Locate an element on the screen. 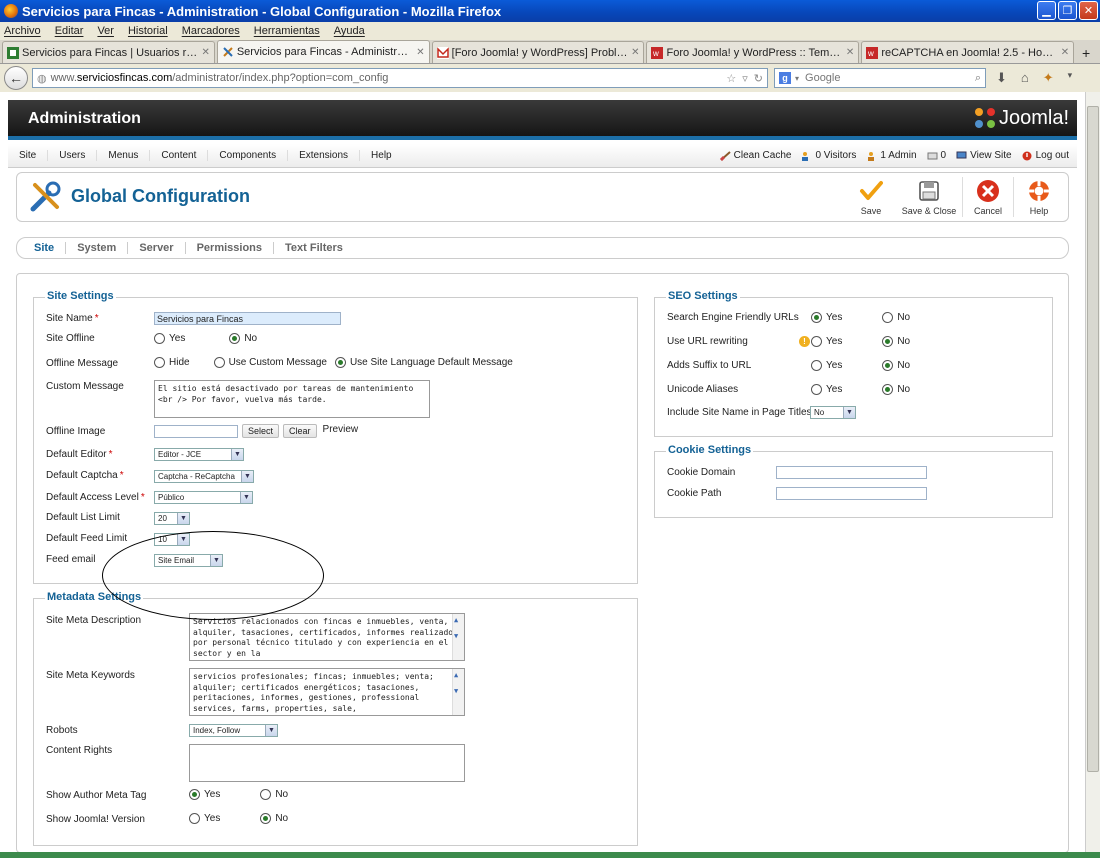 Image resolution: width=1100 pixels, height=858 pixels. feed-email-select: Site Email ▼ is located at coordinates (188, 560).